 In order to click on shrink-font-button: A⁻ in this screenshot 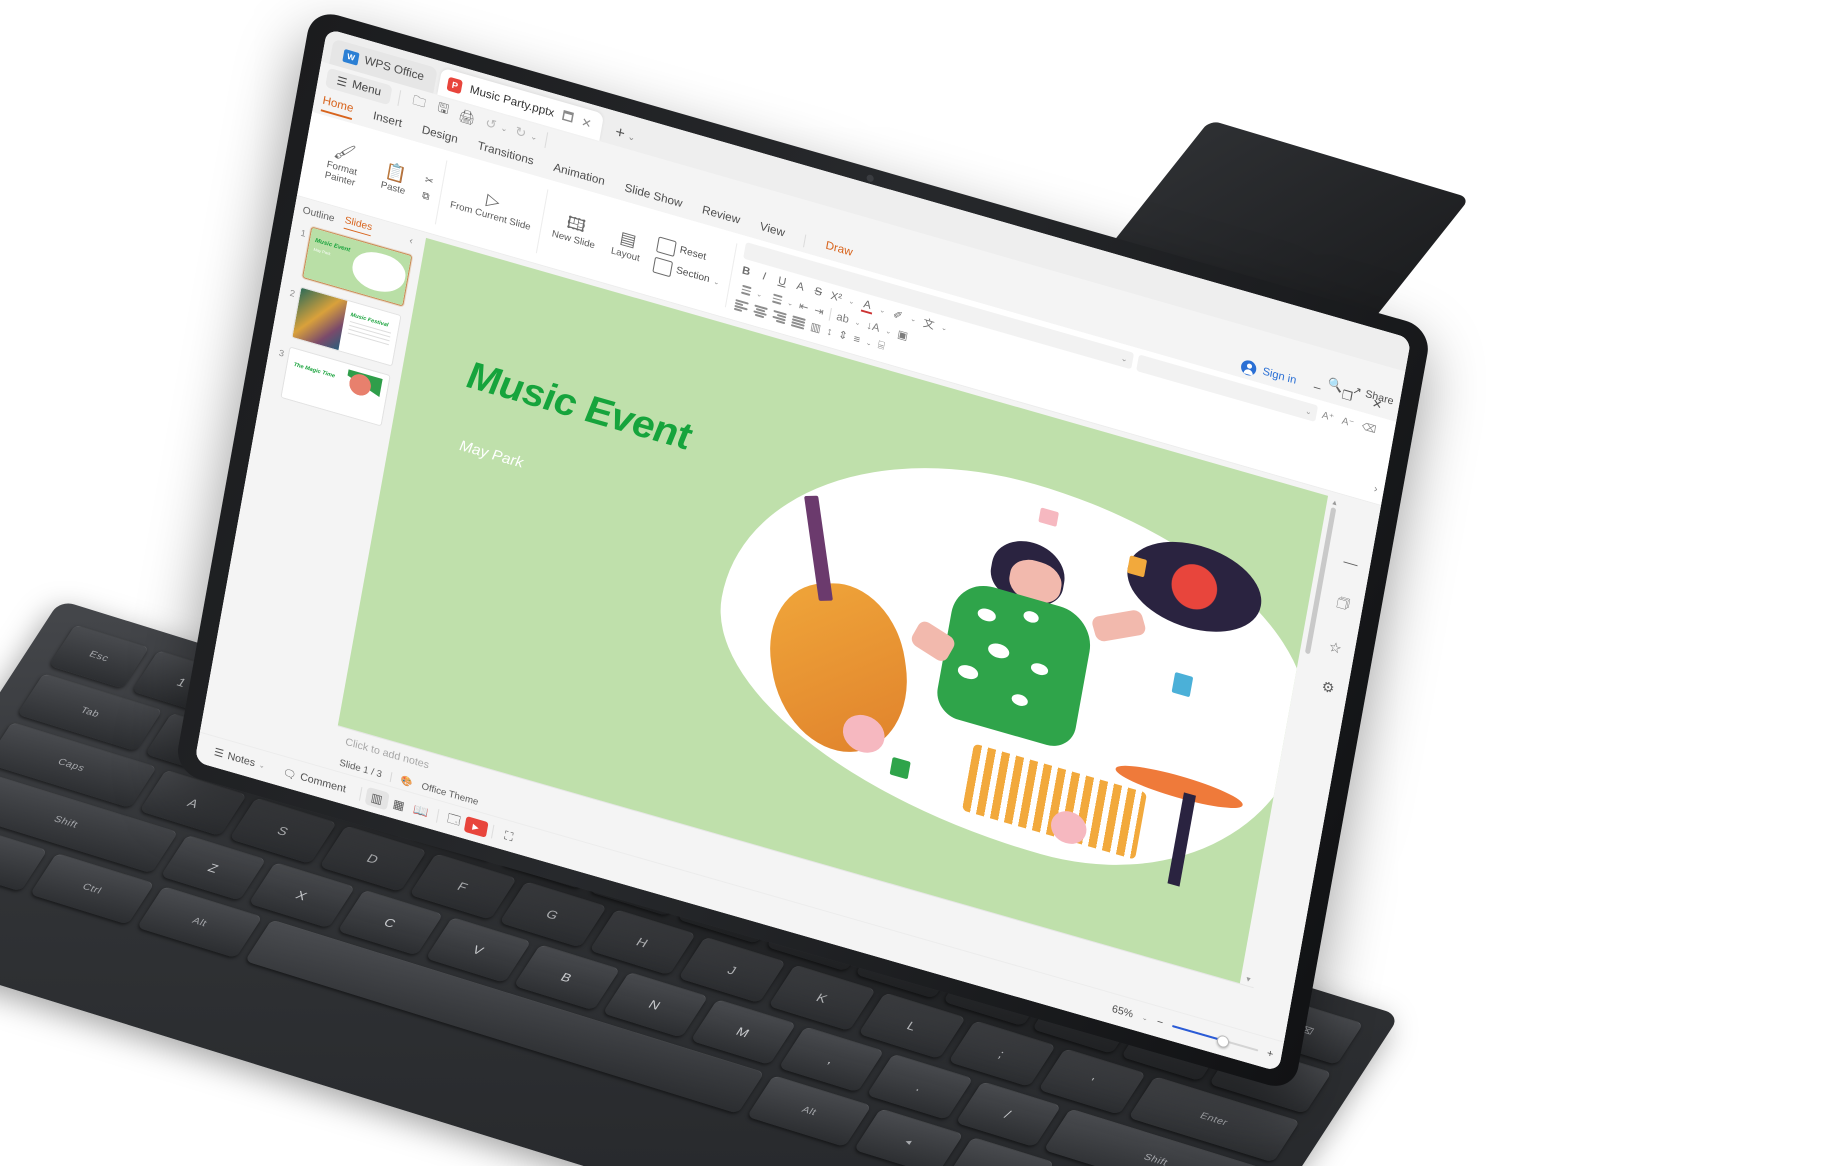, I will do `click(1348, 423)`.